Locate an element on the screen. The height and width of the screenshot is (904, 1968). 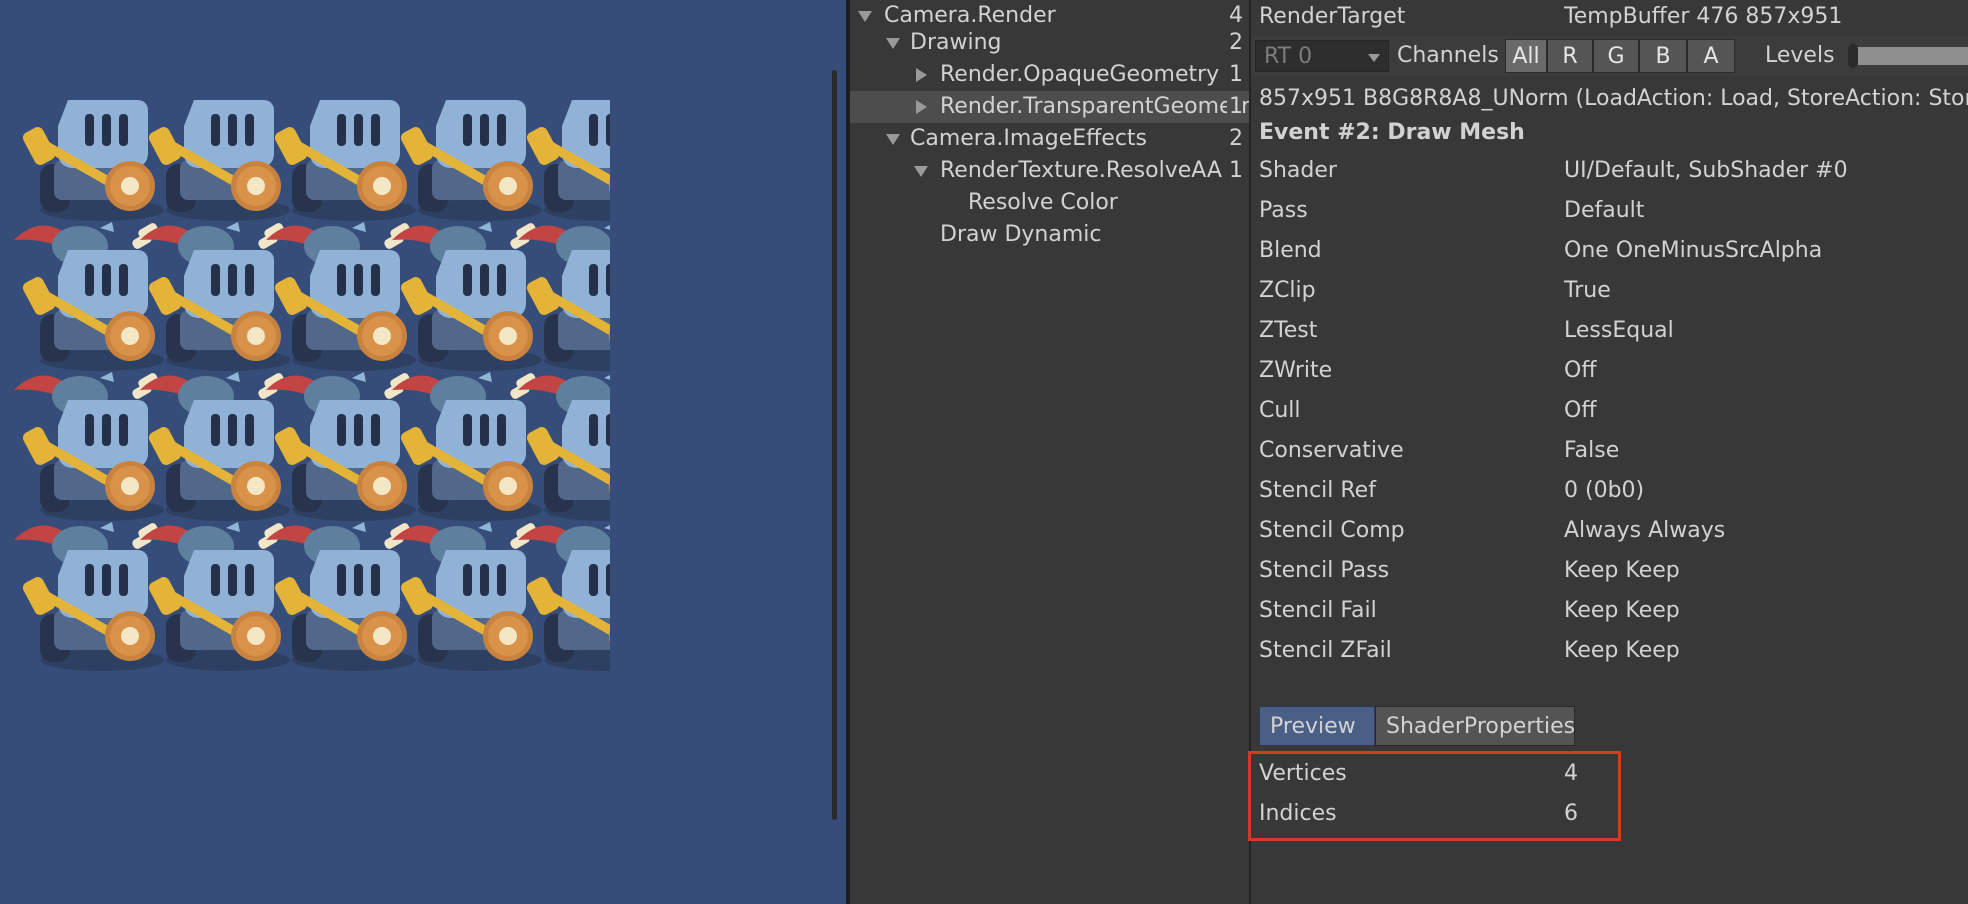
property-key: Shader is located at coordinates (1298, 170).